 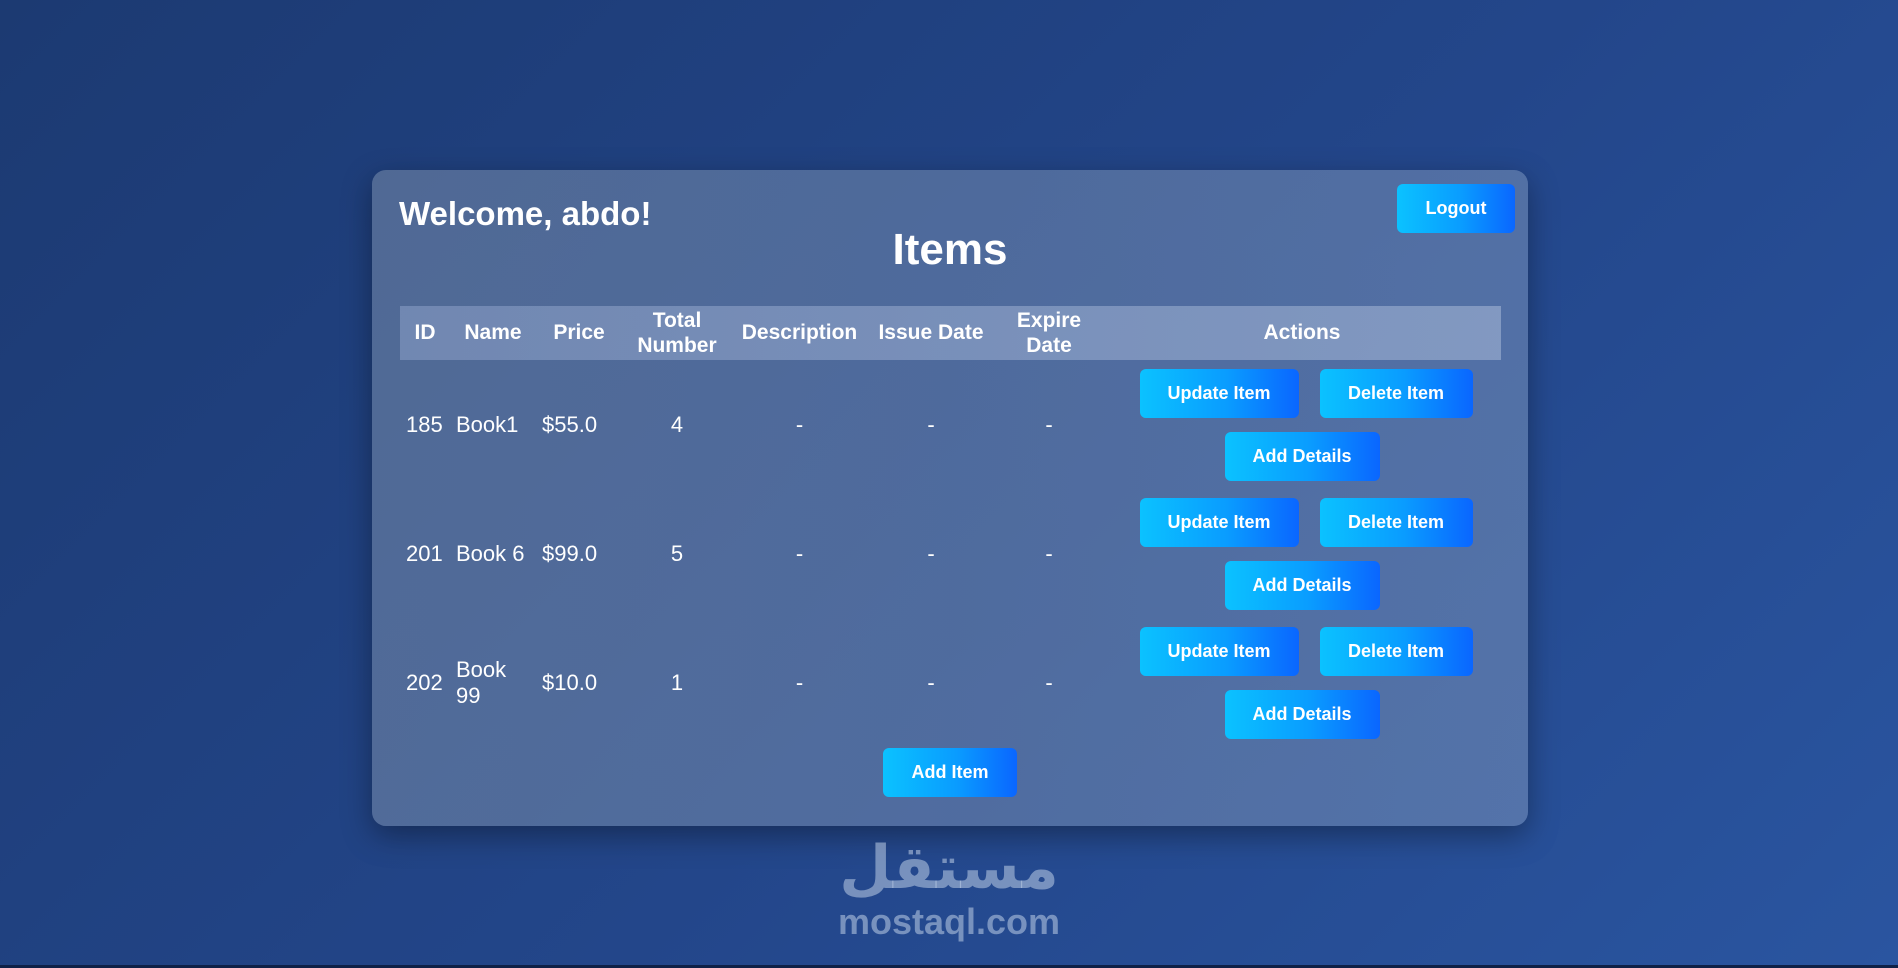 I want to click on cell-name: Book 99, so click(x=481, y=682).